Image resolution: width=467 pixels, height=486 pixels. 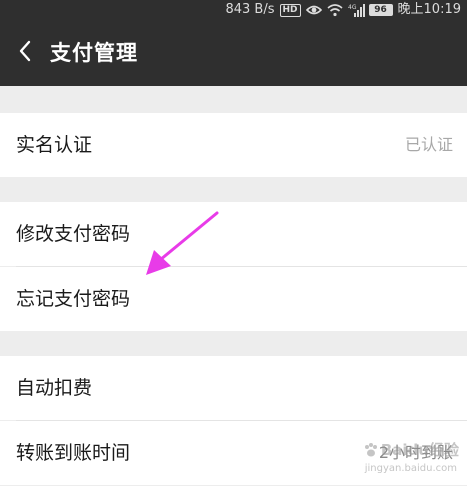 What do you see at coordinates (233, 145) in the screenshot?
I see `menu-item-real-name: 实名认证 已认证` at bounding box center [233, 145].